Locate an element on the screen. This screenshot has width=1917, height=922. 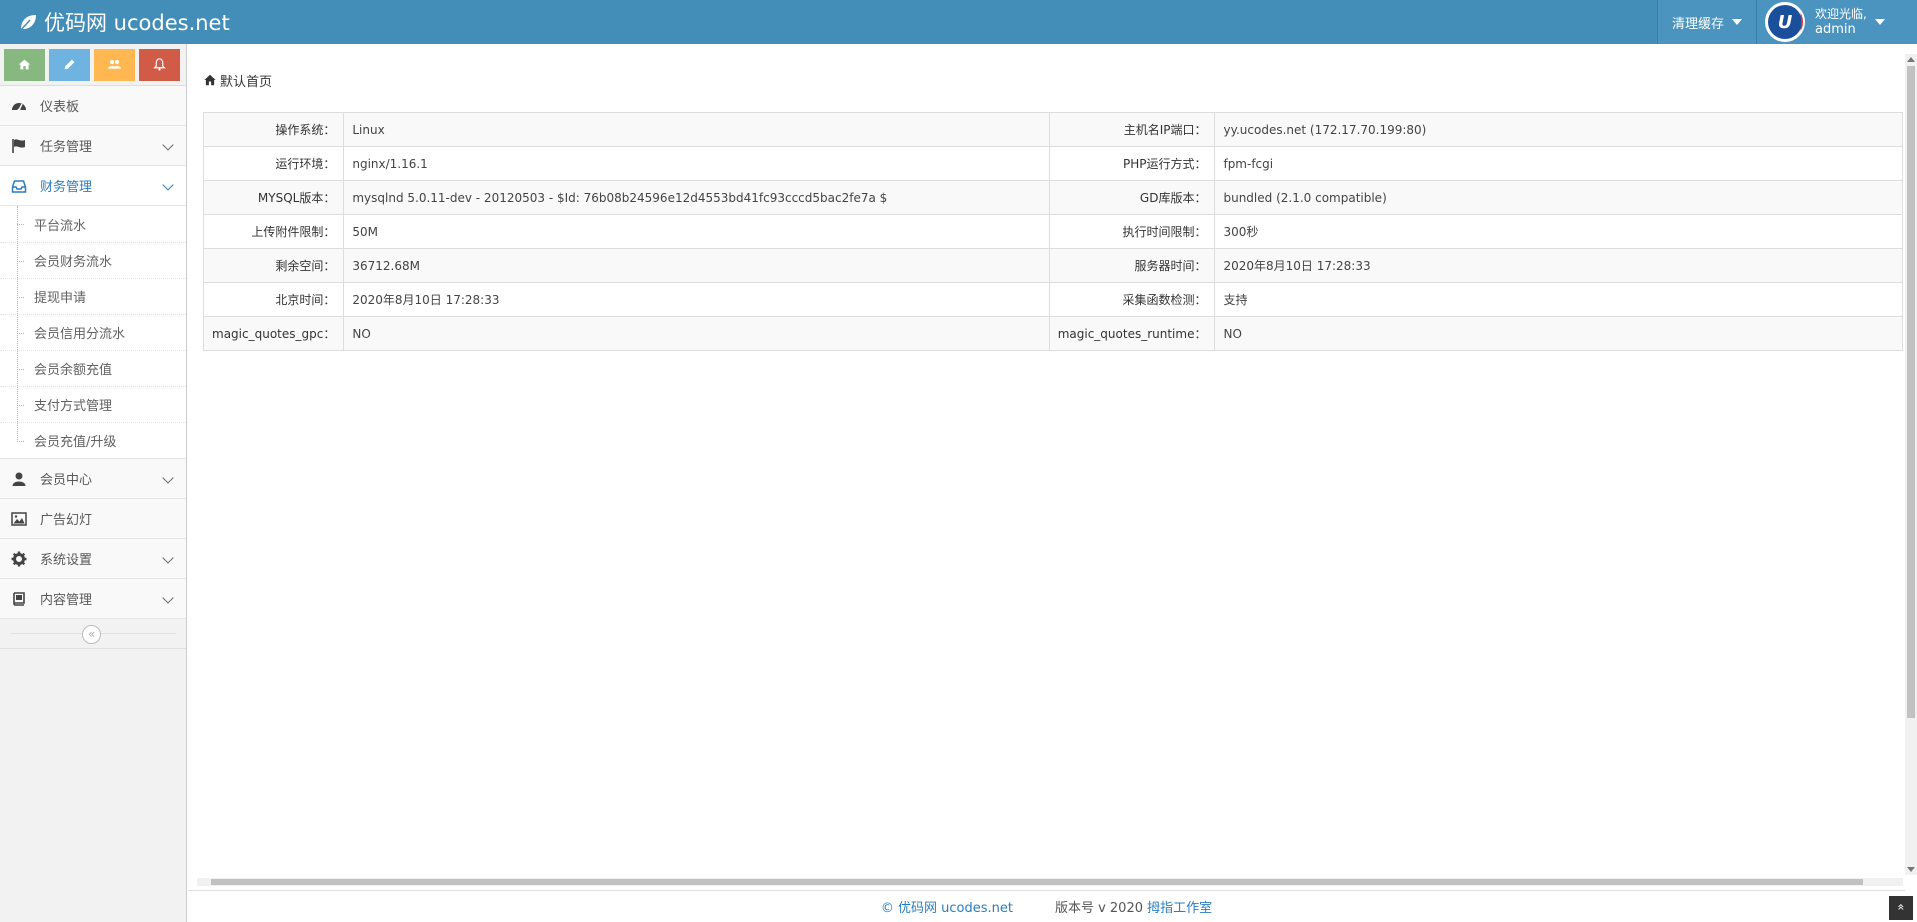
brand-title: 优码网 ucodes.net is located at coordinates (137, 23).